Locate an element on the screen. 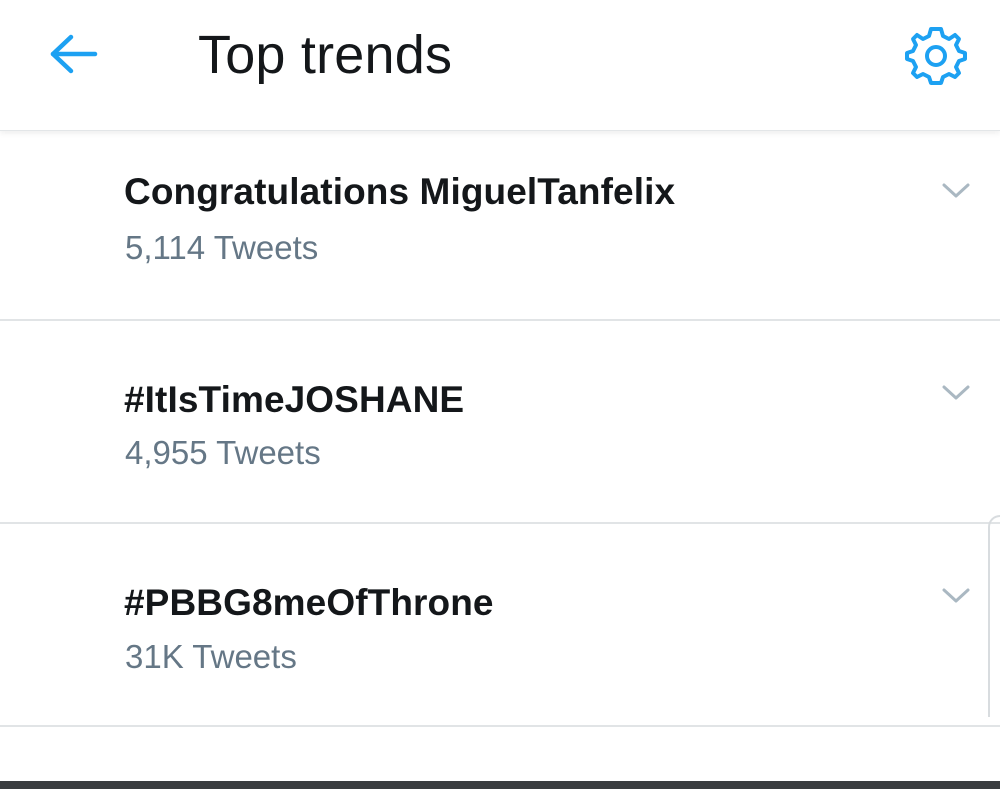 This screenshot has height=789, width=1000. trend-name: #PBBG8meOfThrone is located at coordinates (309, 602).